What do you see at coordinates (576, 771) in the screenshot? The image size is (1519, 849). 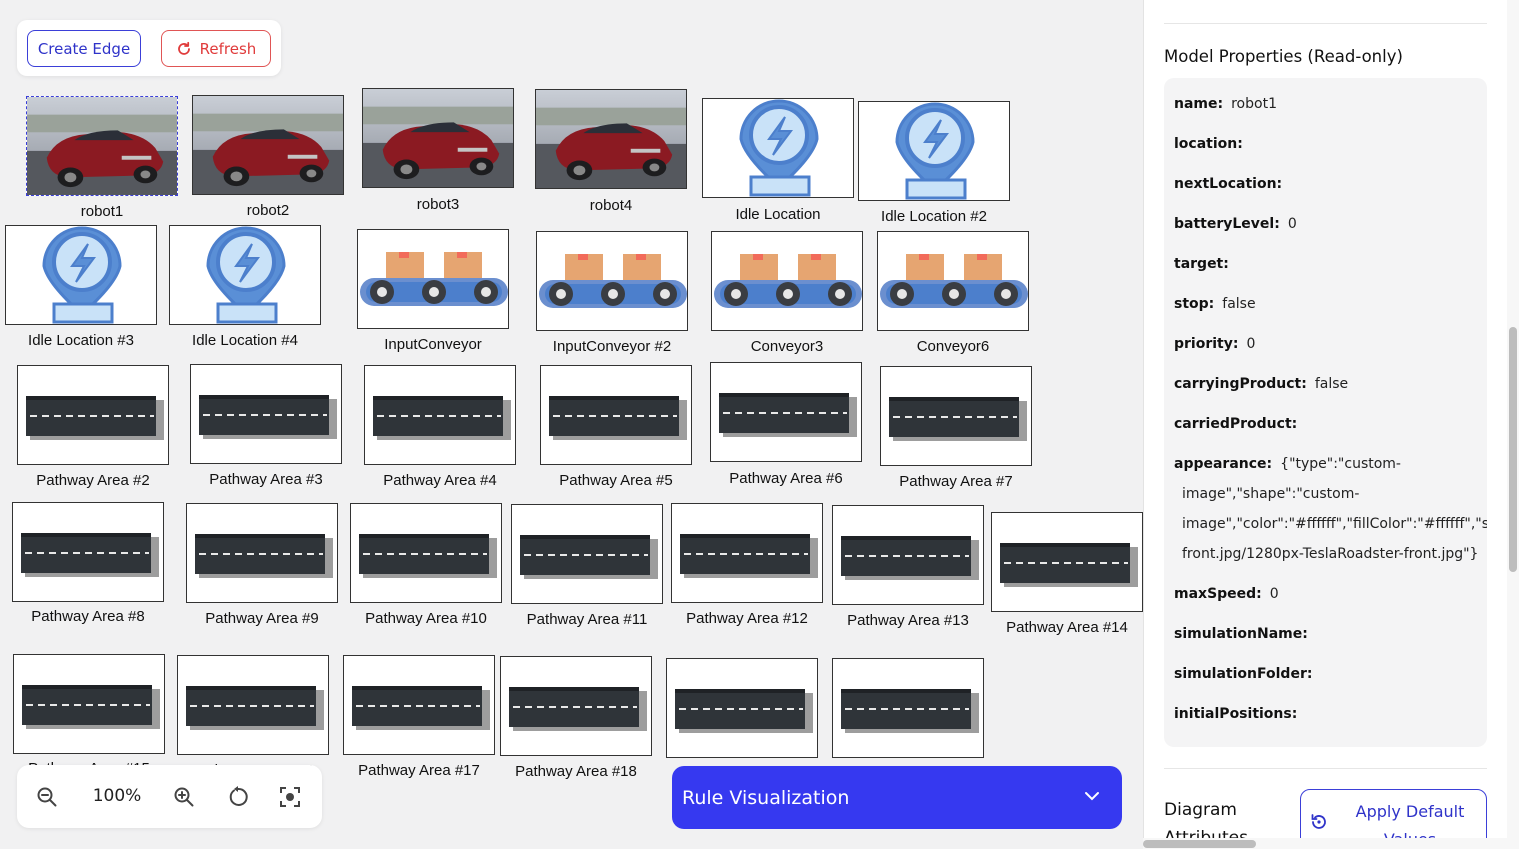 I see `node-label: Pathway Area #18` at bounding box center [576, 771].